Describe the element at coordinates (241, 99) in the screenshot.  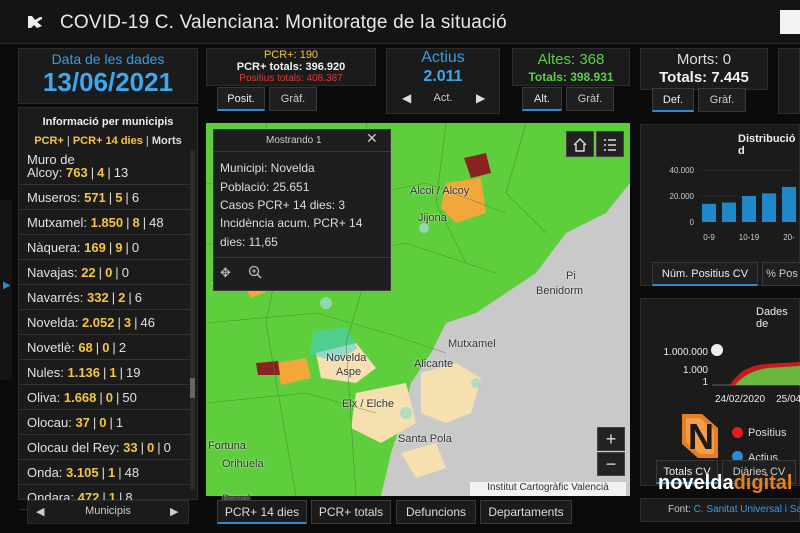
I see `tab-posit: Posit.` at that location.